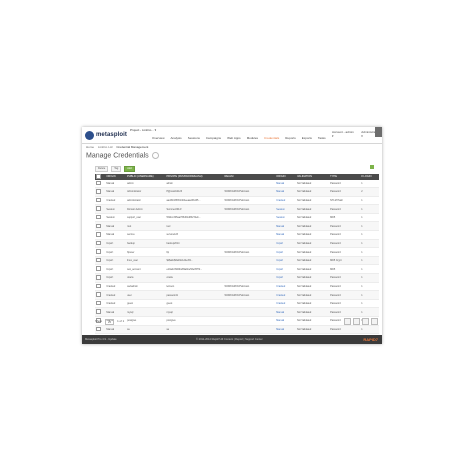 This screenshot has width=474, height=474. What do you see at coordinates (374, 321) in the screenshot?
I see `last-page-button` at bounding box center [374, 321].